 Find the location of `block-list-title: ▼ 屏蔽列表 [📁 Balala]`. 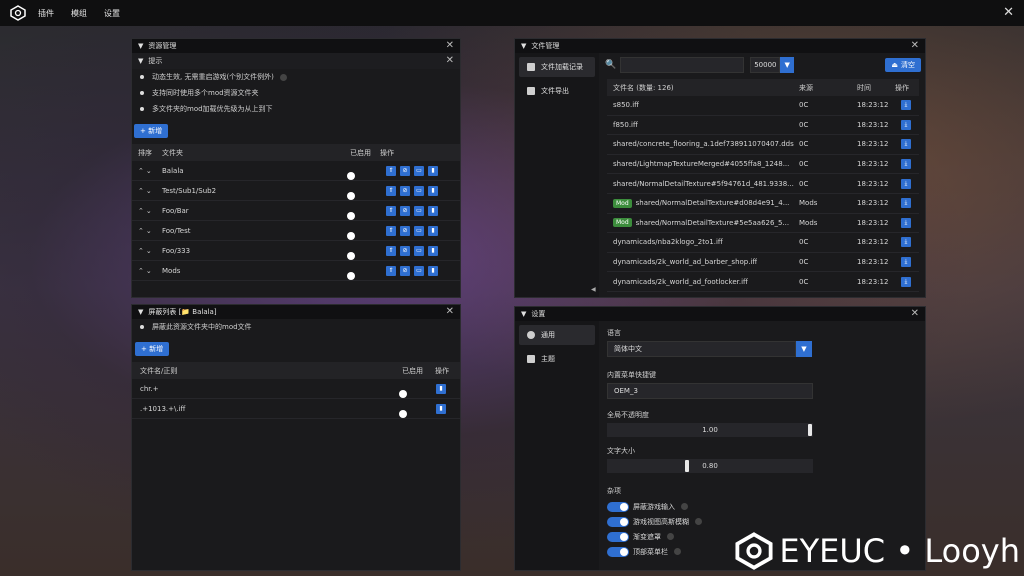

block-list-title: ▼ 屏蔽列表 [📁 Balala] is located at coordinates (296, 312).